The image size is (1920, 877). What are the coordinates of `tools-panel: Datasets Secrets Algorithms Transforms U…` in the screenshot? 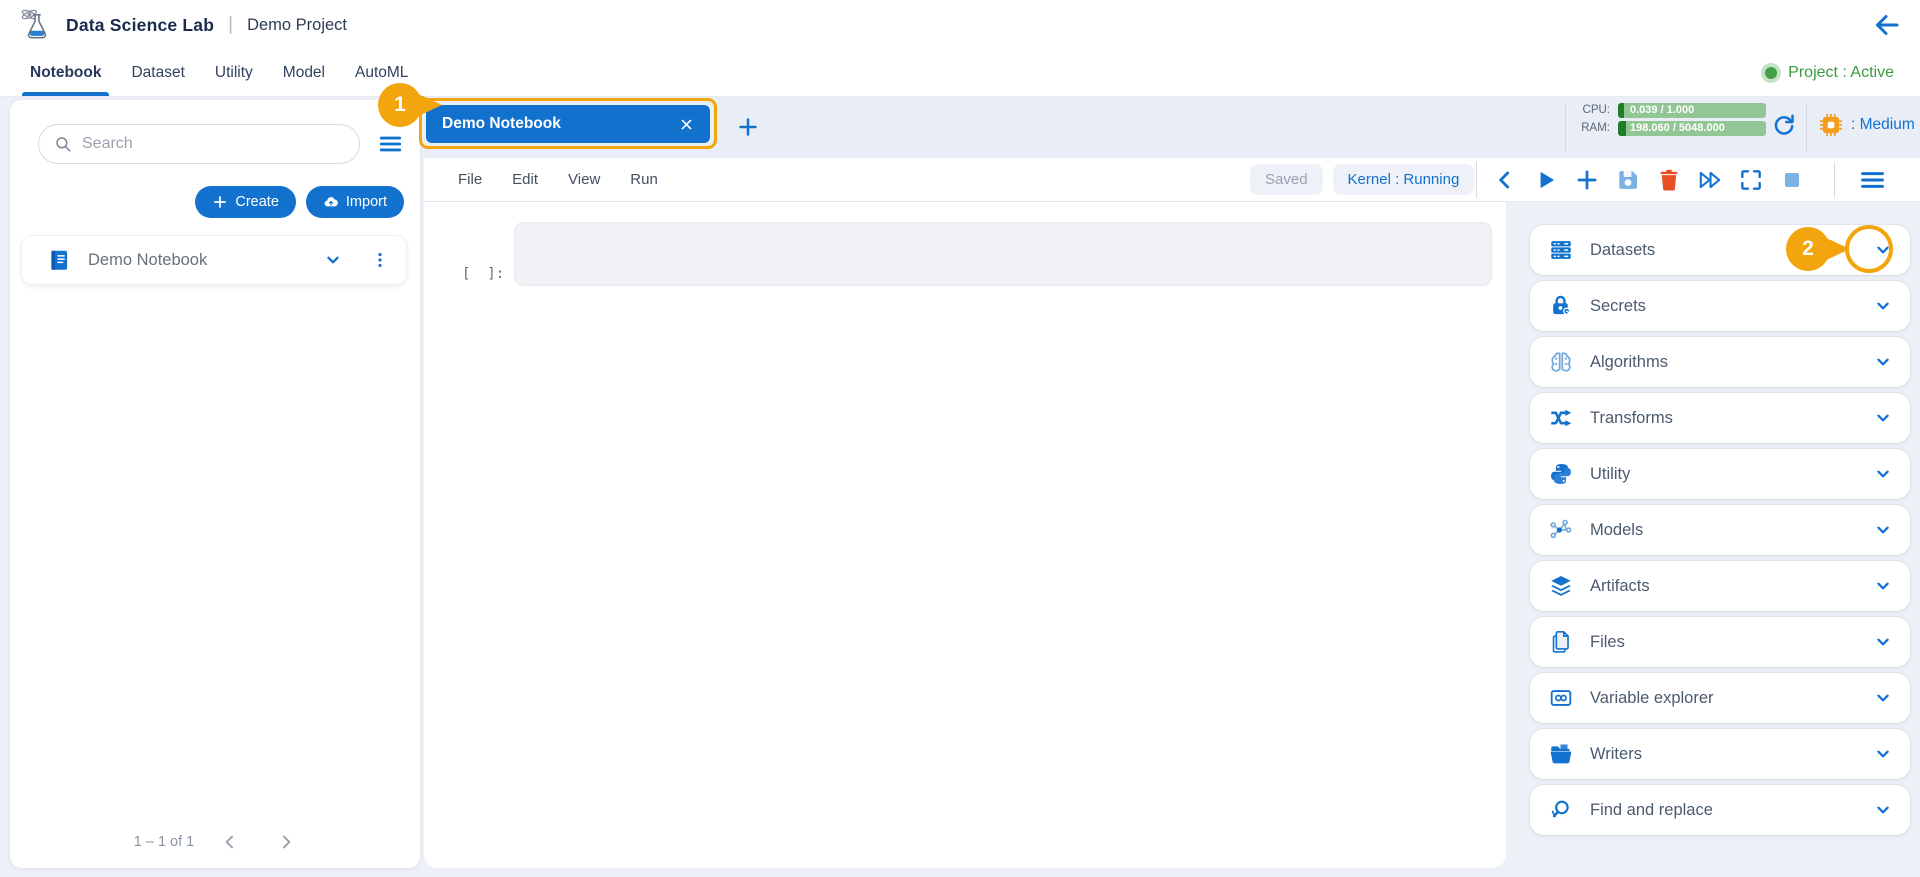 It's located at (1720, 530).